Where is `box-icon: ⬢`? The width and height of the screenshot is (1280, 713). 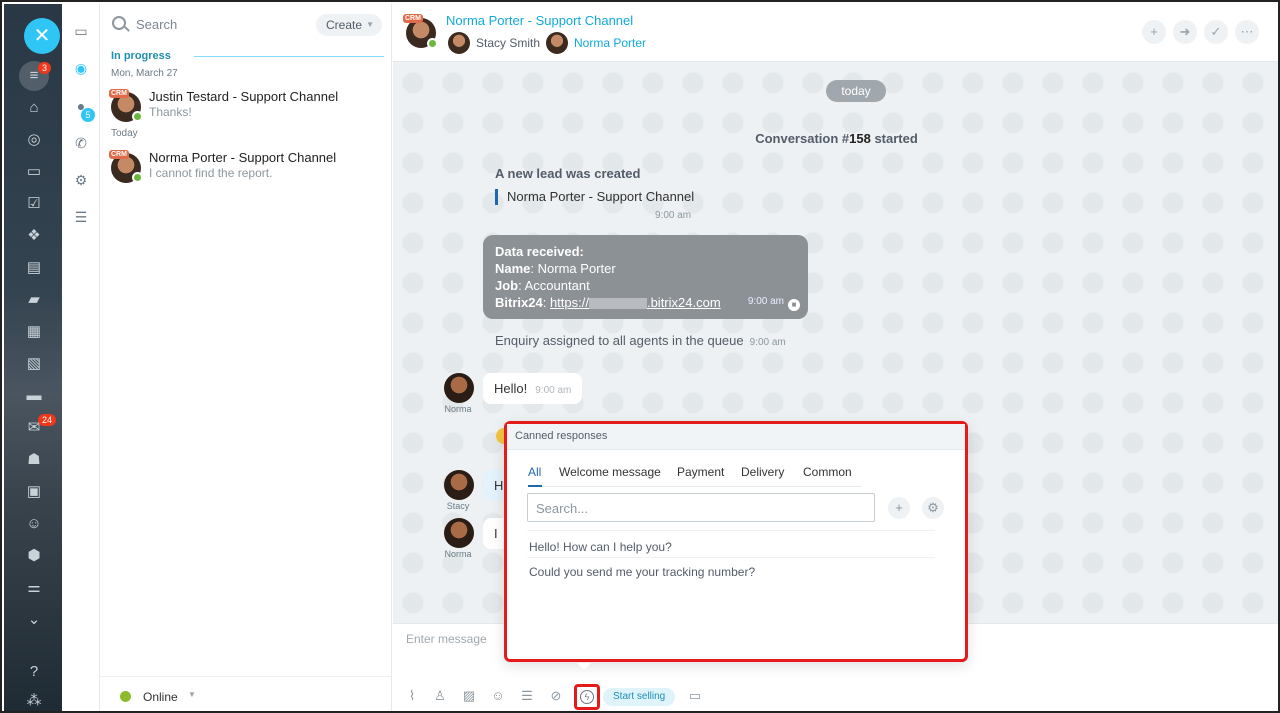 box-icon: ⬢ is located at coordinates (34, 556).